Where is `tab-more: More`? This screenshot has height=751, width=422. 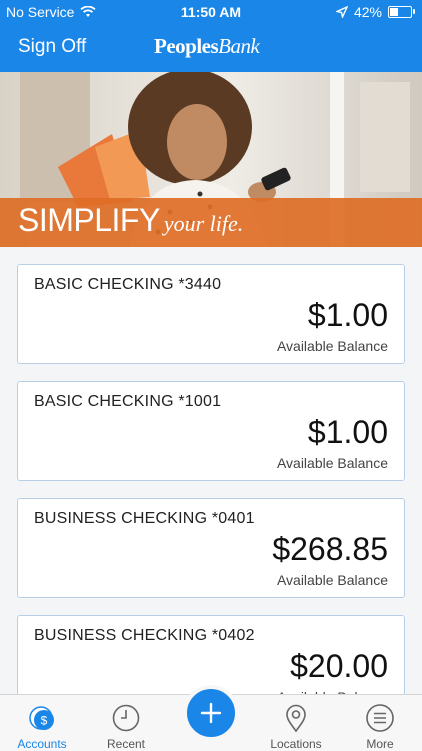 tab-more: More is located at coordinates (380, 723).